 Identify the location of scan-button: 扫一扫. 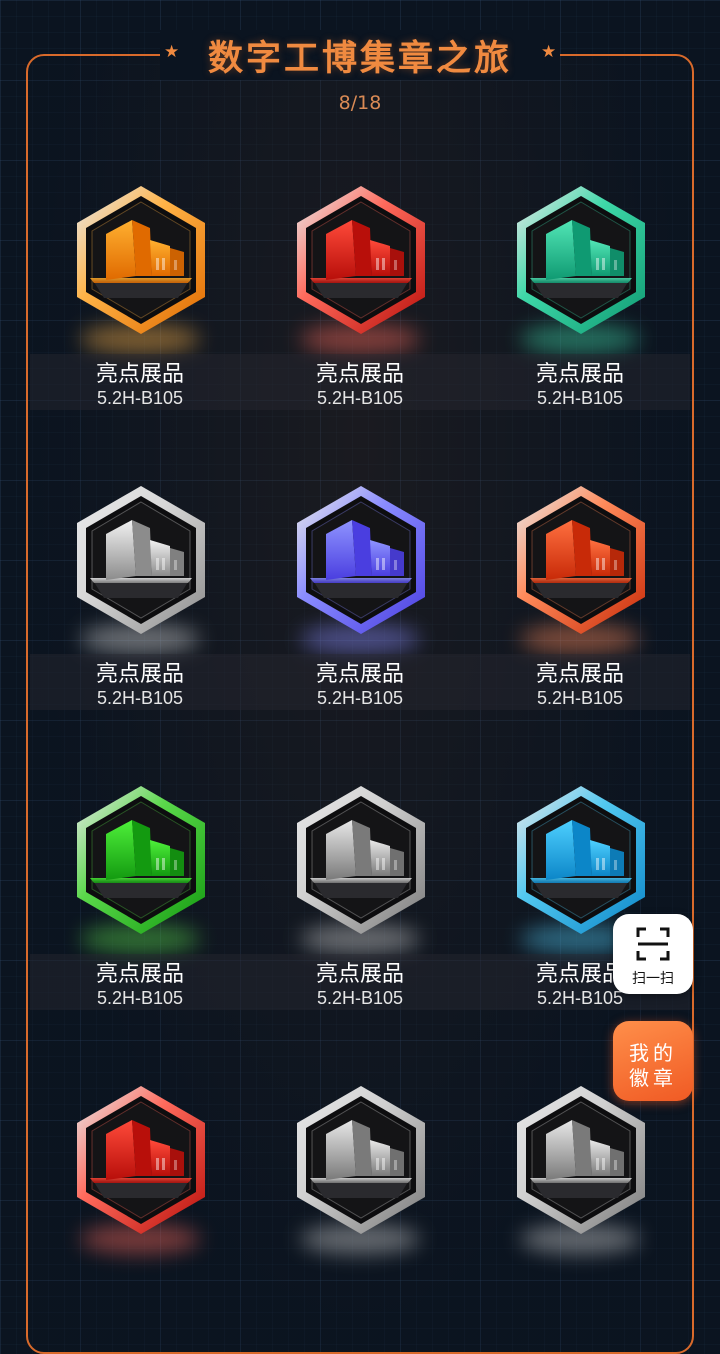
(653, 954).